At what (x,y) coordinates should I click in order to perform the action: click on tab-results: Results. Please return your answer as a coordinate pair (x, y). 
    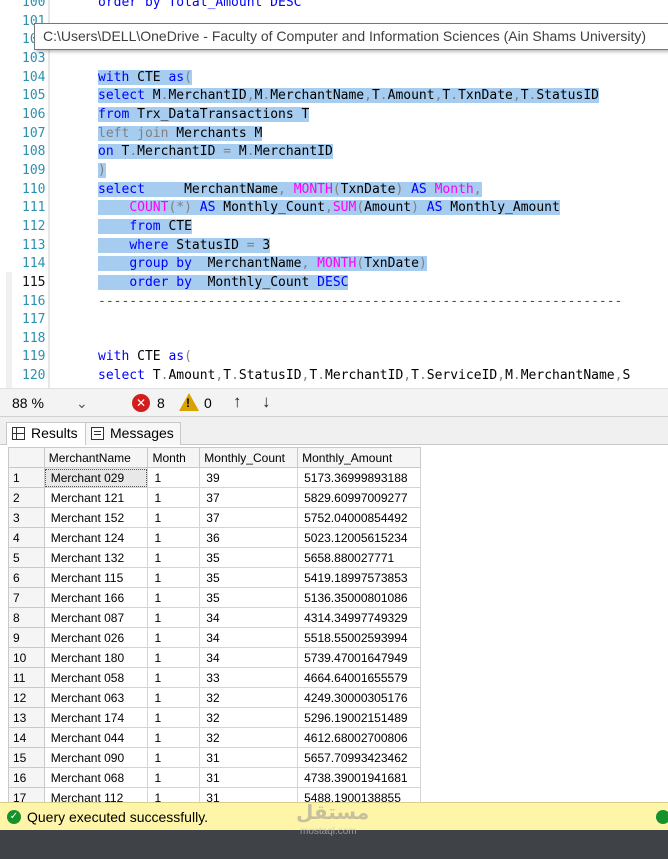
    Looking at the image, I should click on (46, 433).